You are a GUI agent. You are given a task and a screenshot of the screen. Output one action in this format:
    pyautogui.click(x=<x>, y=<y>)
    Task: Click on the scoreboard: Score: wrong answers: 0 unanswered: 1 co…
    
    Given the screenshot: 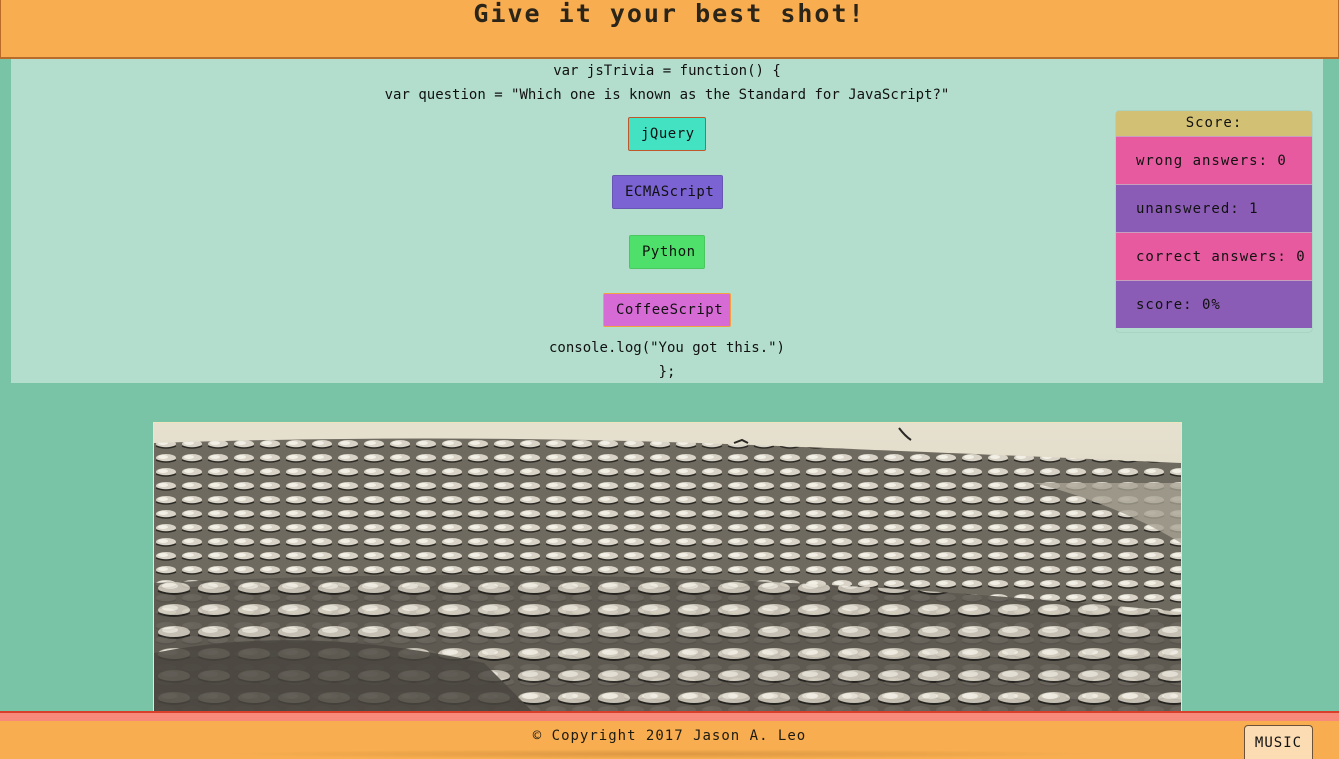 What is the action you would take?
    pyautogui.click(x=1214, y=221)
    